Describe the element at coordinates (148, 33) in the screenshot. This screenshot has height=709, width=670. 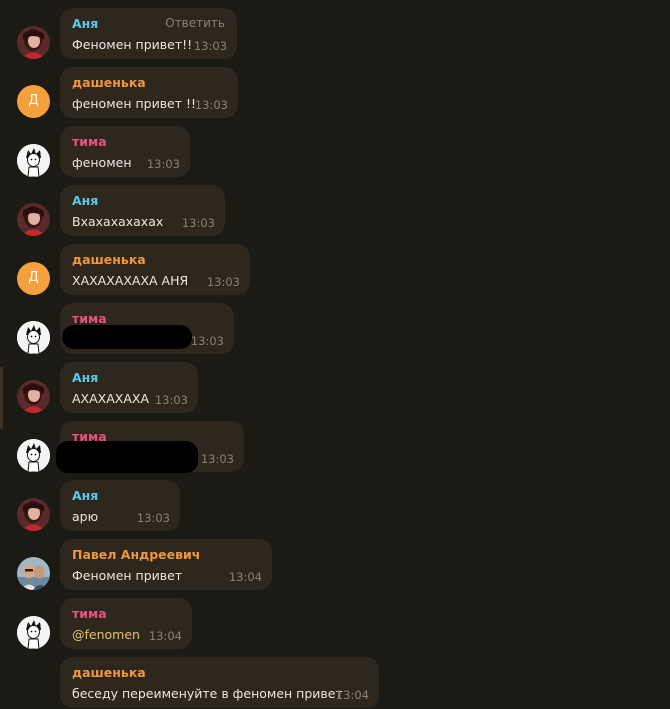
I see `message-bubble: Аня Ответить Феномен привет!! 13:03` at that location.